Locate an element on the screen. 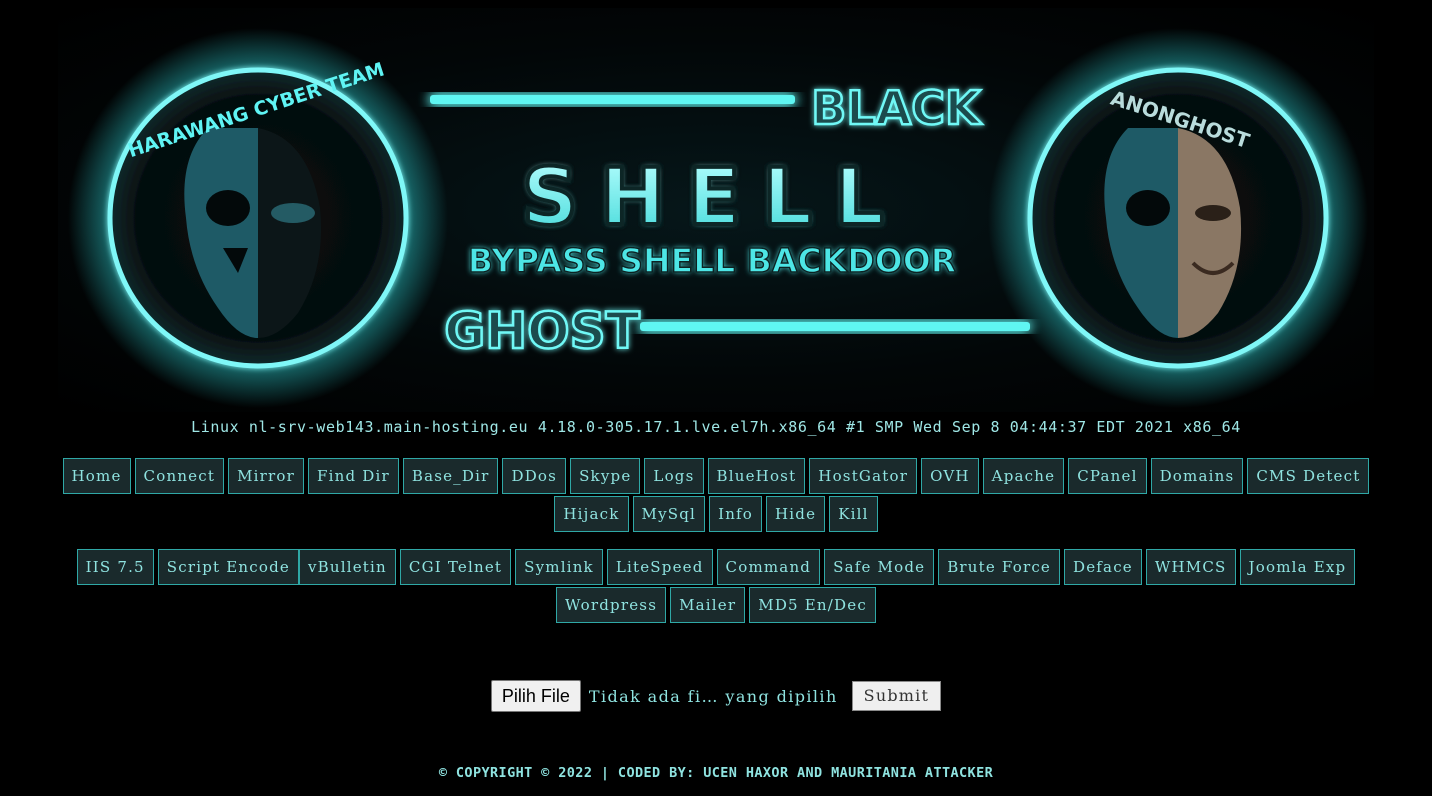 This screenshot has height=796, width=1432. menu-command-button: Command is located at coordinates (768, 567).